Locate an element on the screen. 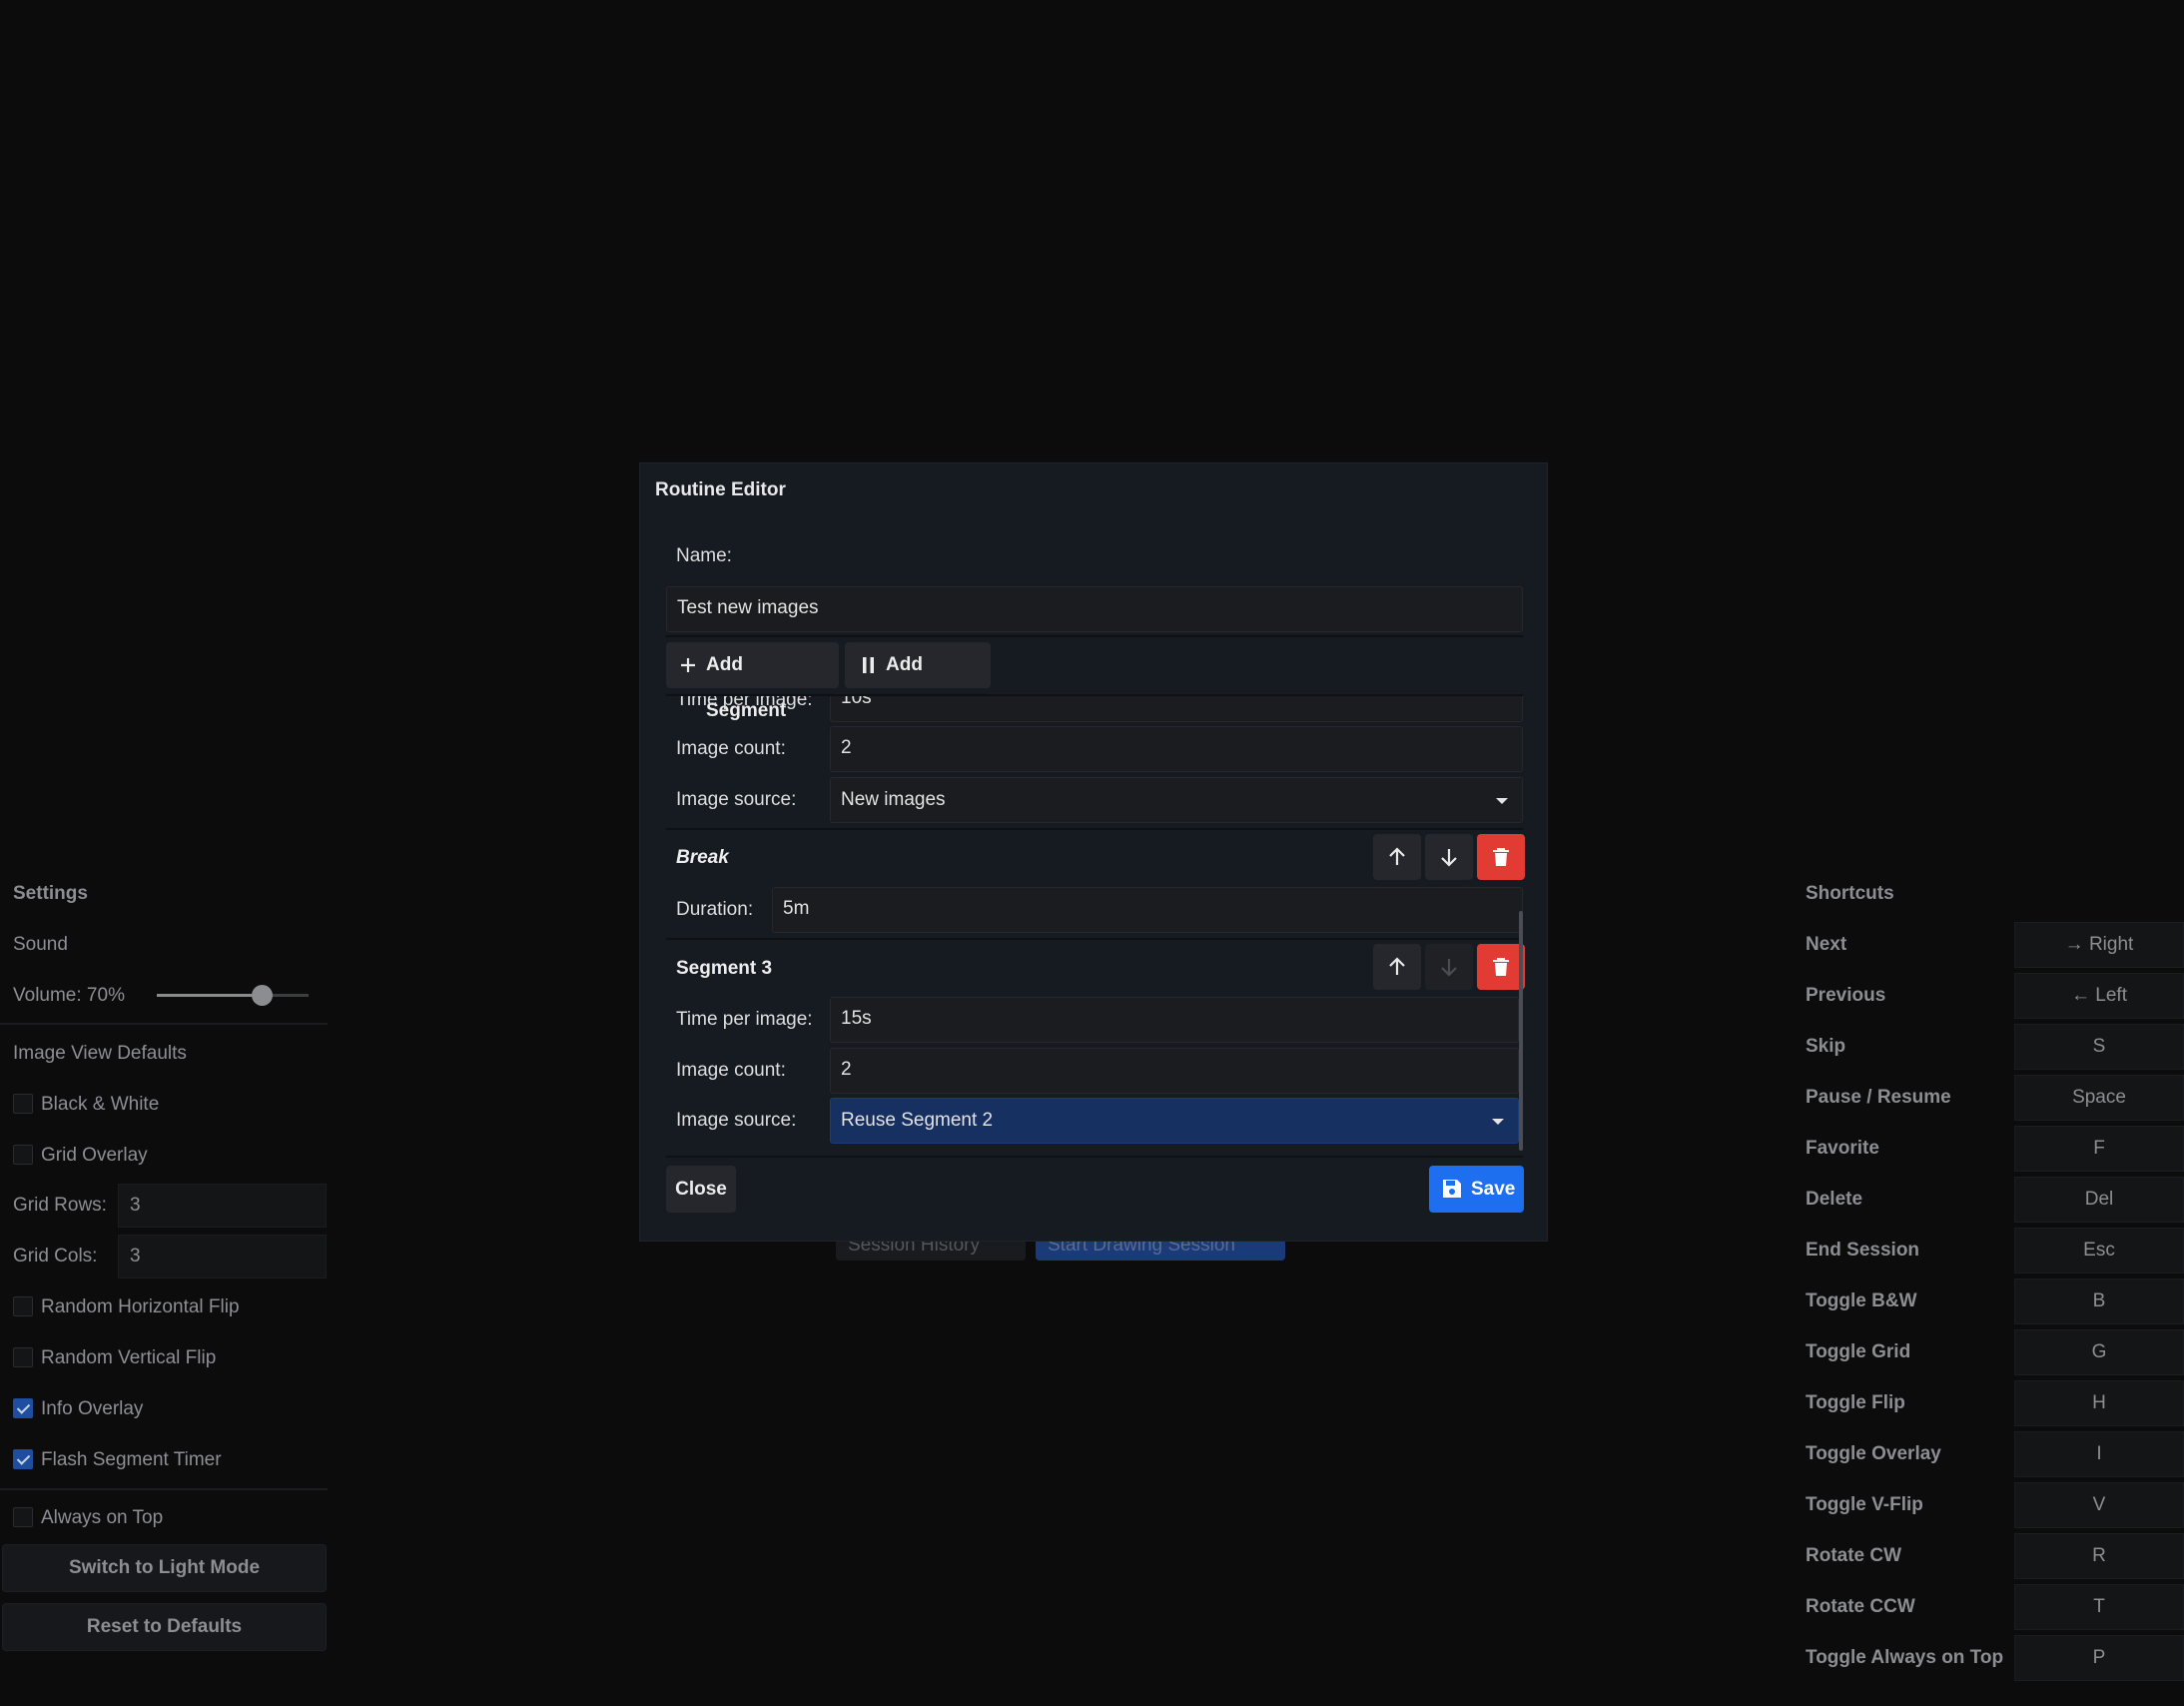 This screenshot has height=1706, width=2184. black-white-checkbox is located at coordinates (23, 1104).